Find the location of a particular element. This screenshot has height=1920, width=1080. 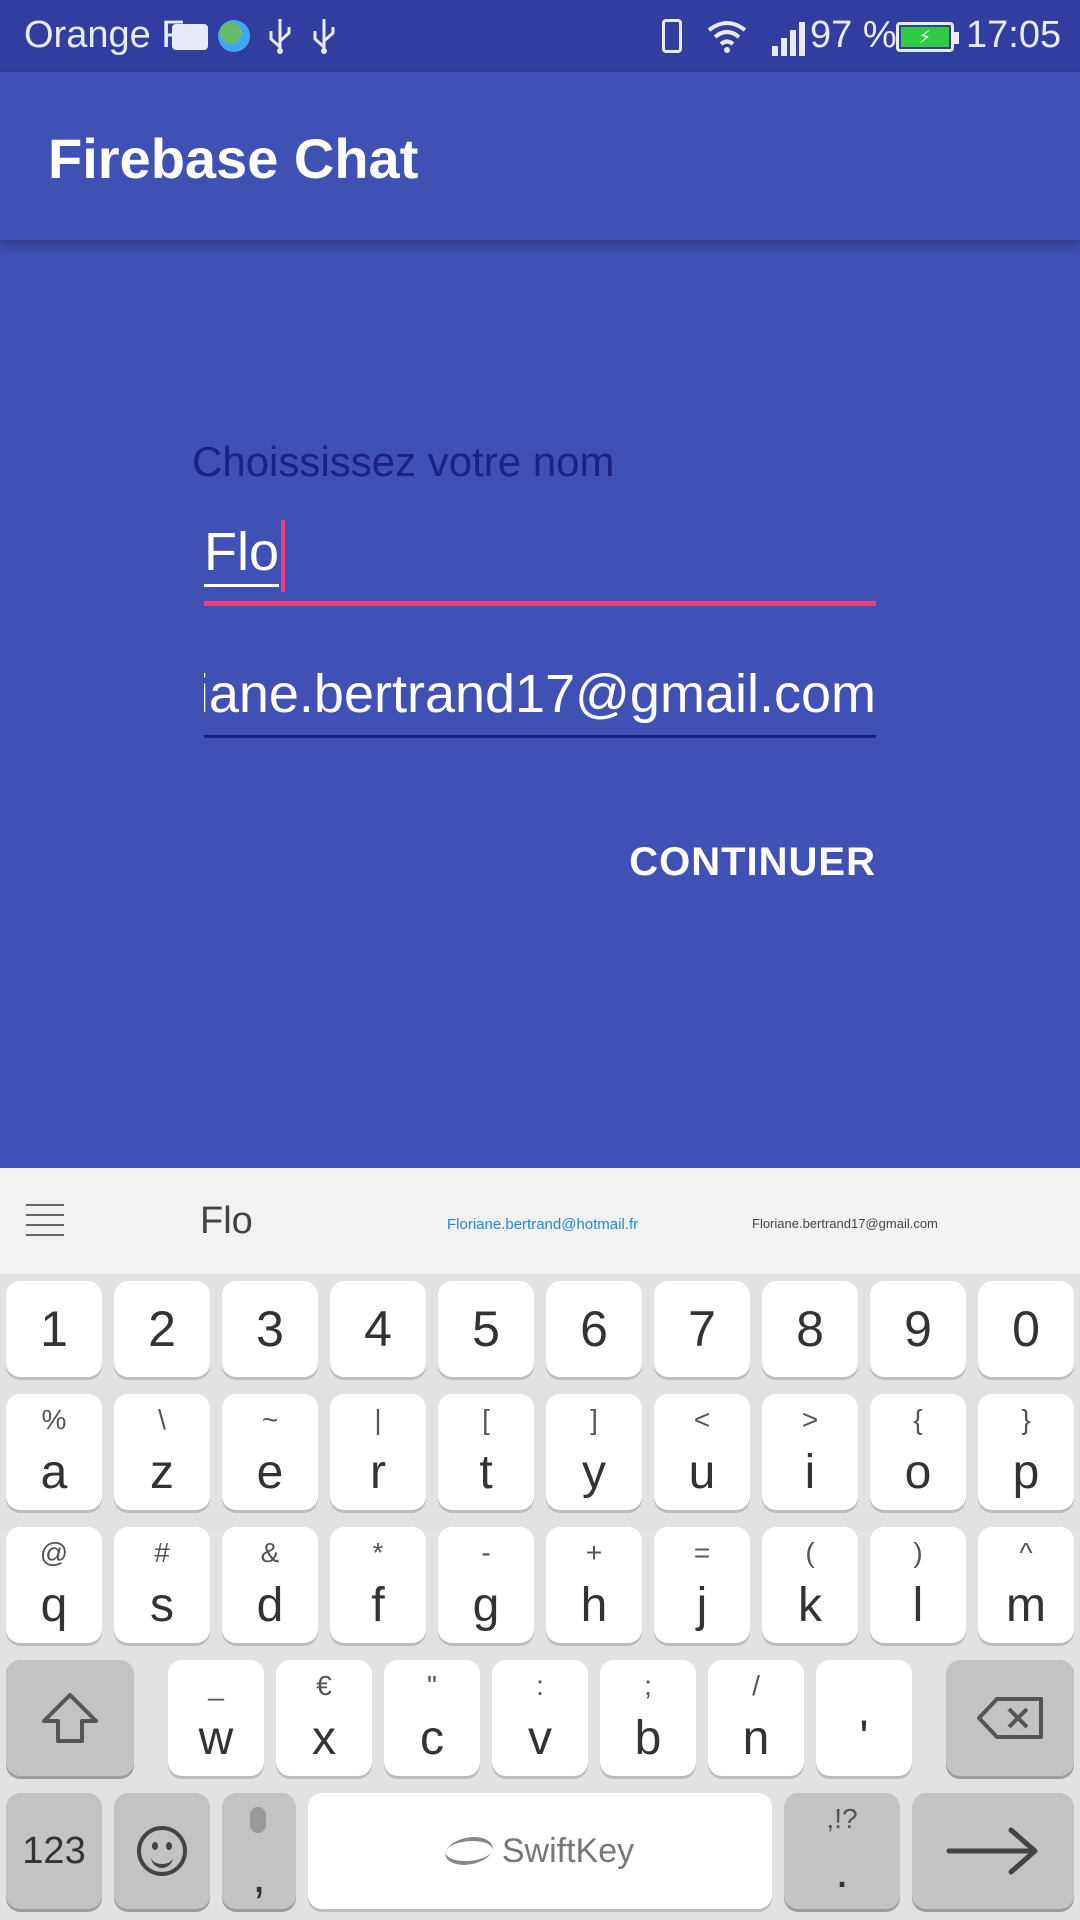

key-0: 0 is located at coordinates (1026, 1329).